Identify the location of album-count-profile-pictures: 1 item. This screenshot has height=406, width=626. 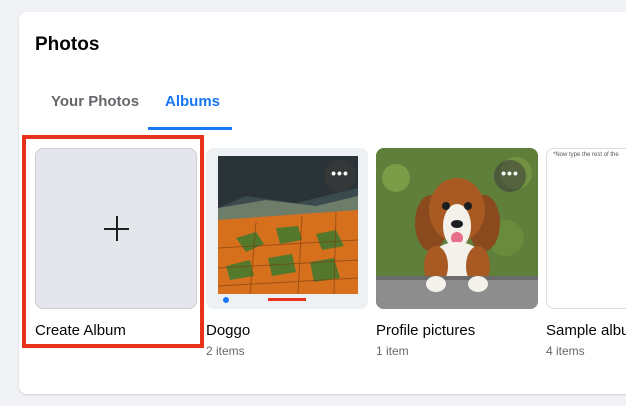
(392, 351).